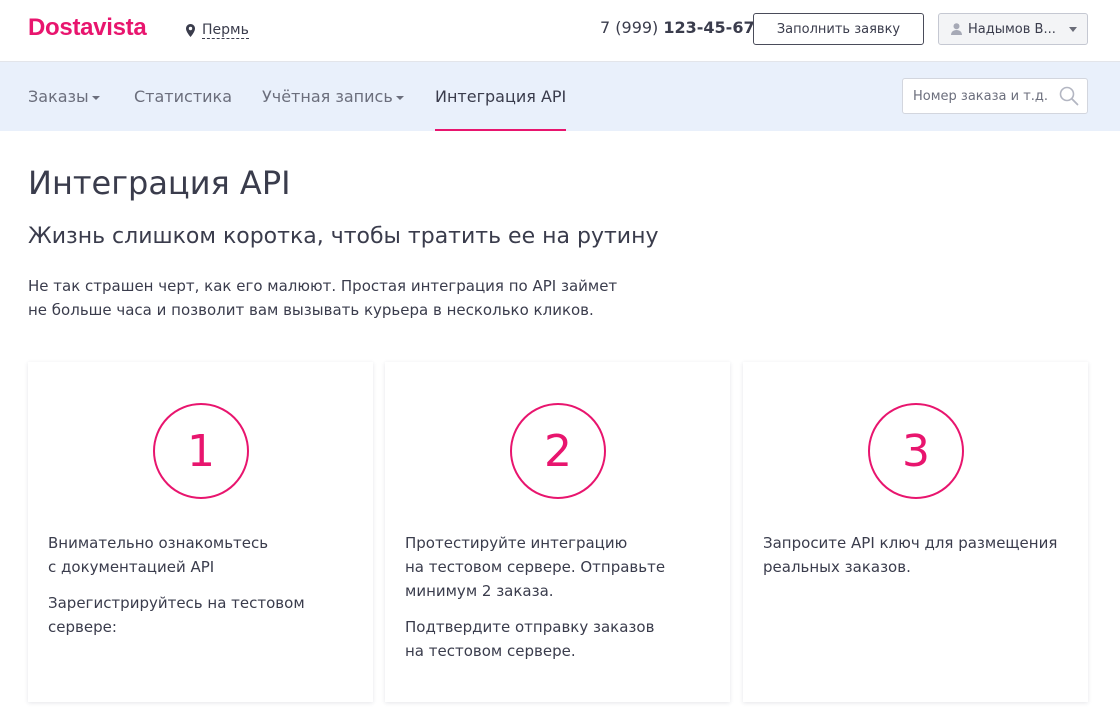 The width and height of the screenshot is (1120, 727). Describe the element at coordinates (159, 183) in the screenshot. I see `page-title: Интеграция API` at that location.